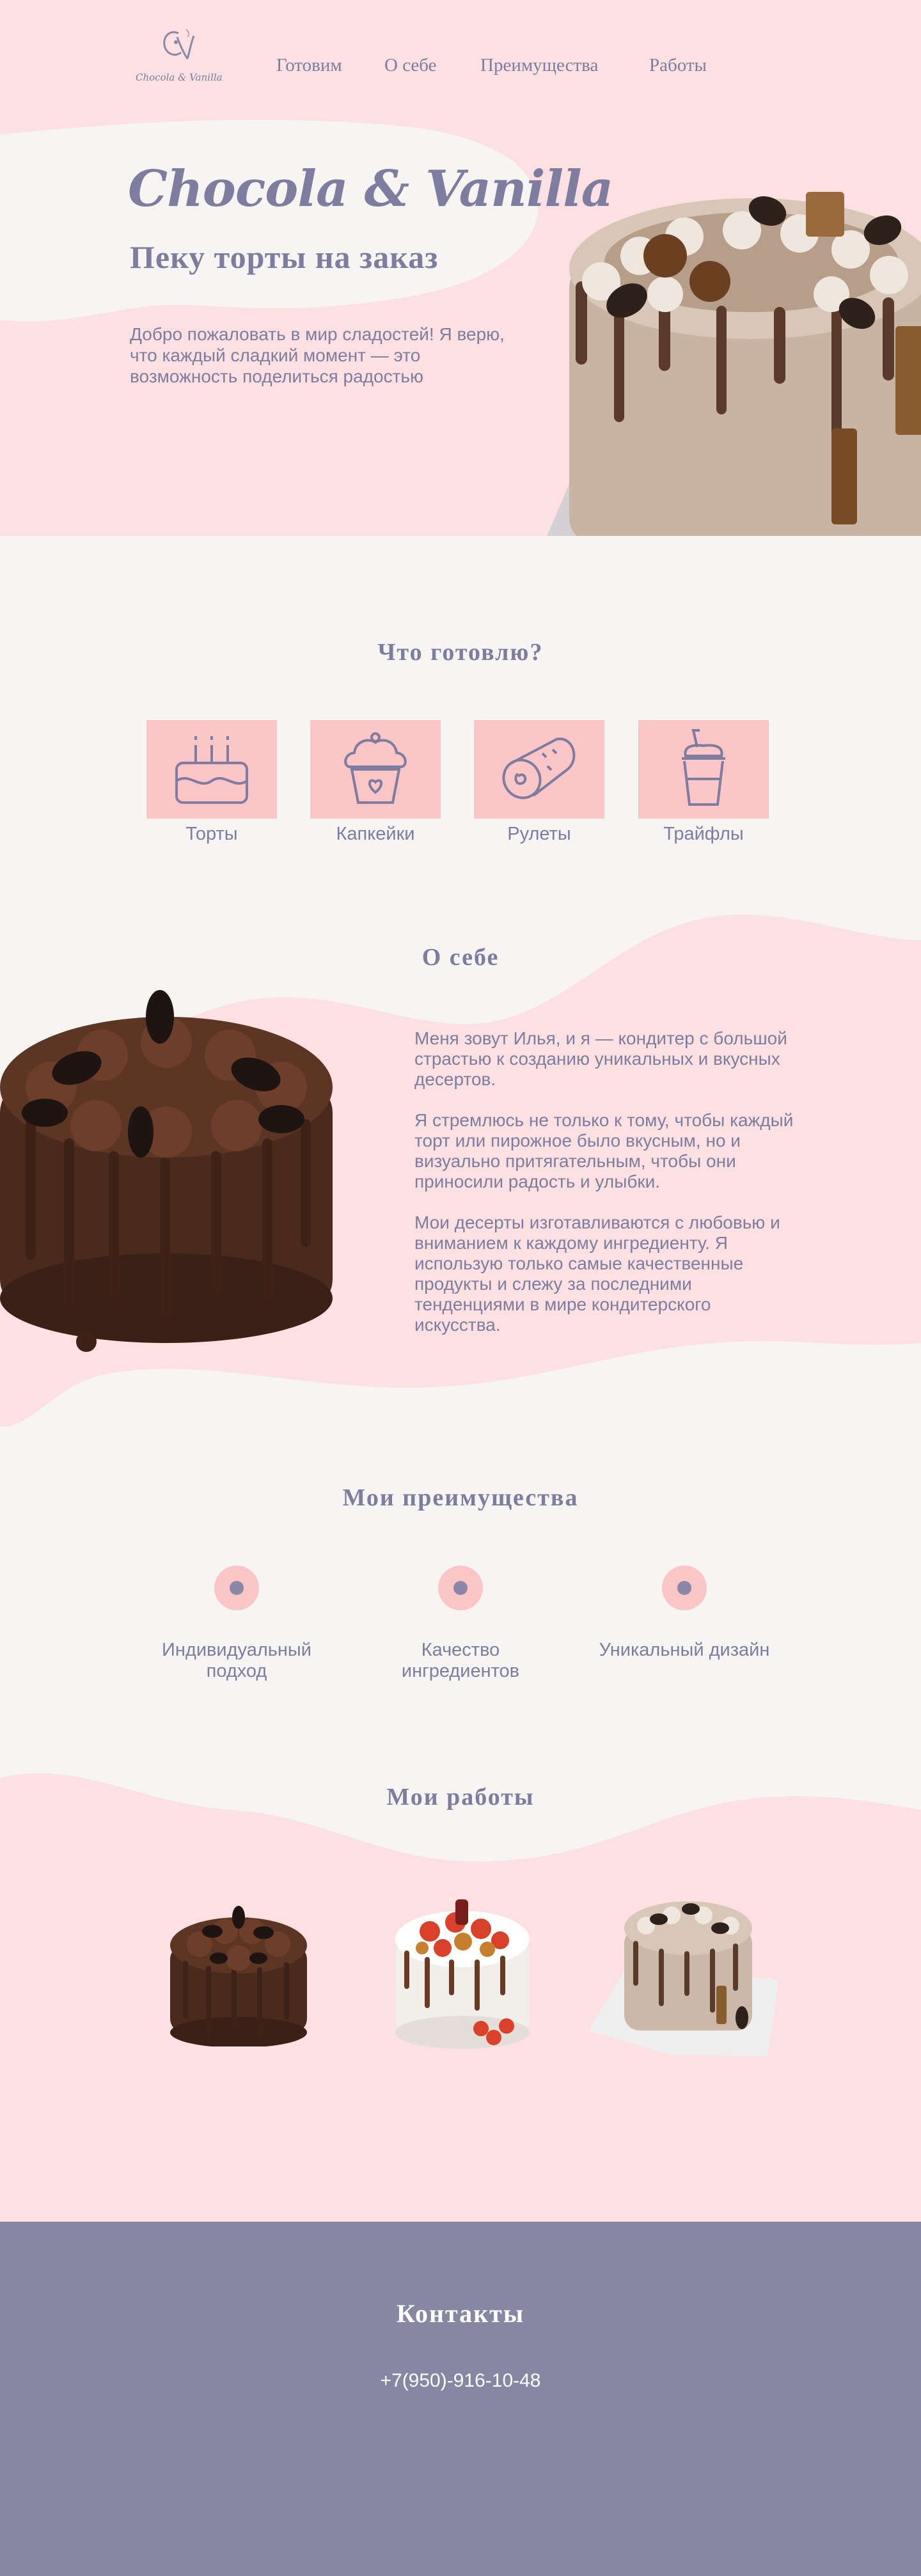 The height and width of the screenshot is (2576, 921). I want to click on cook-item-label: Рулеты, so click(539, 834).